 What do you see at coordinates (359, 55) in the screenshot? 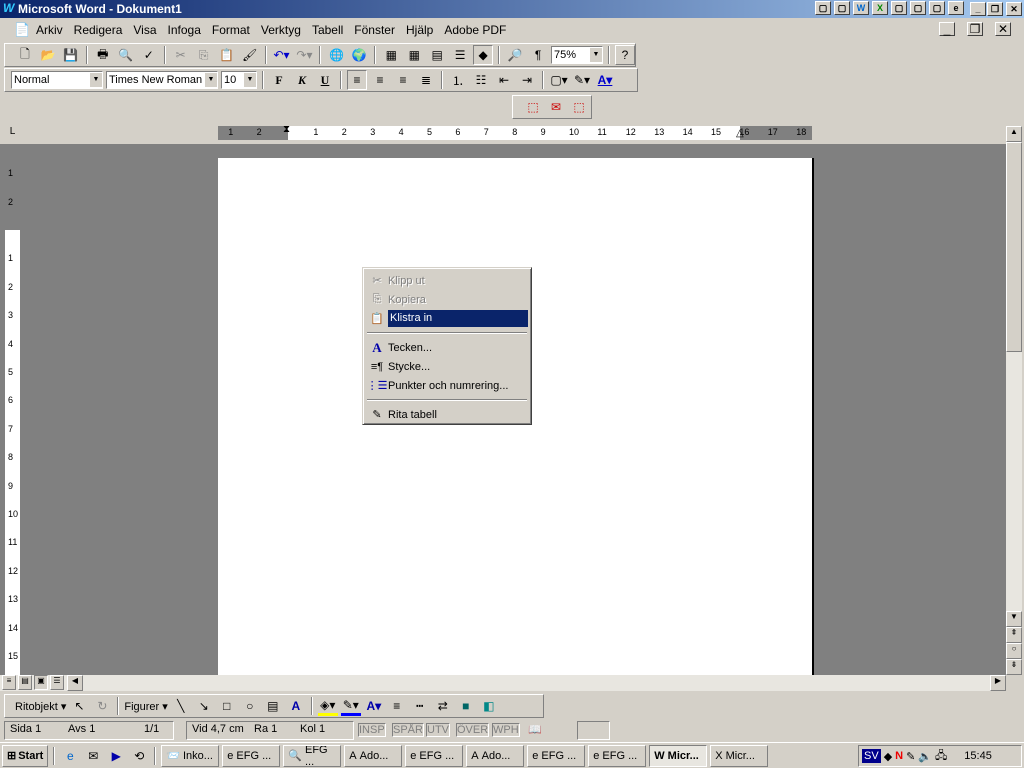
I see `web-toolbar-icon: 🌍` at bounding box center [359, 55].